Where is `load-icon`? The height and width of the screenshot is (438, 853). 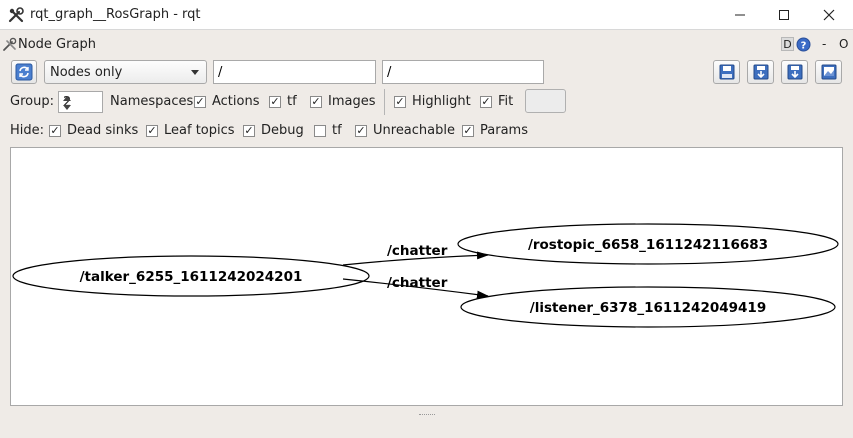 load-icon is located at coordinates (726, 72).